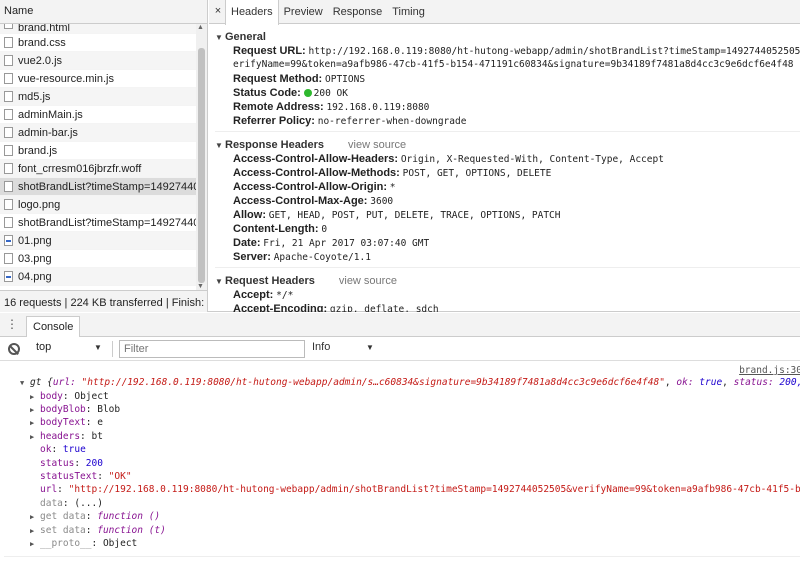 Image resolution: width=800 pixels, height=565 pixels. What do you see at coordinates (63, 409) in the screenshot?
I see `property-key: bodyBlob` at bounding box center [63, 409].